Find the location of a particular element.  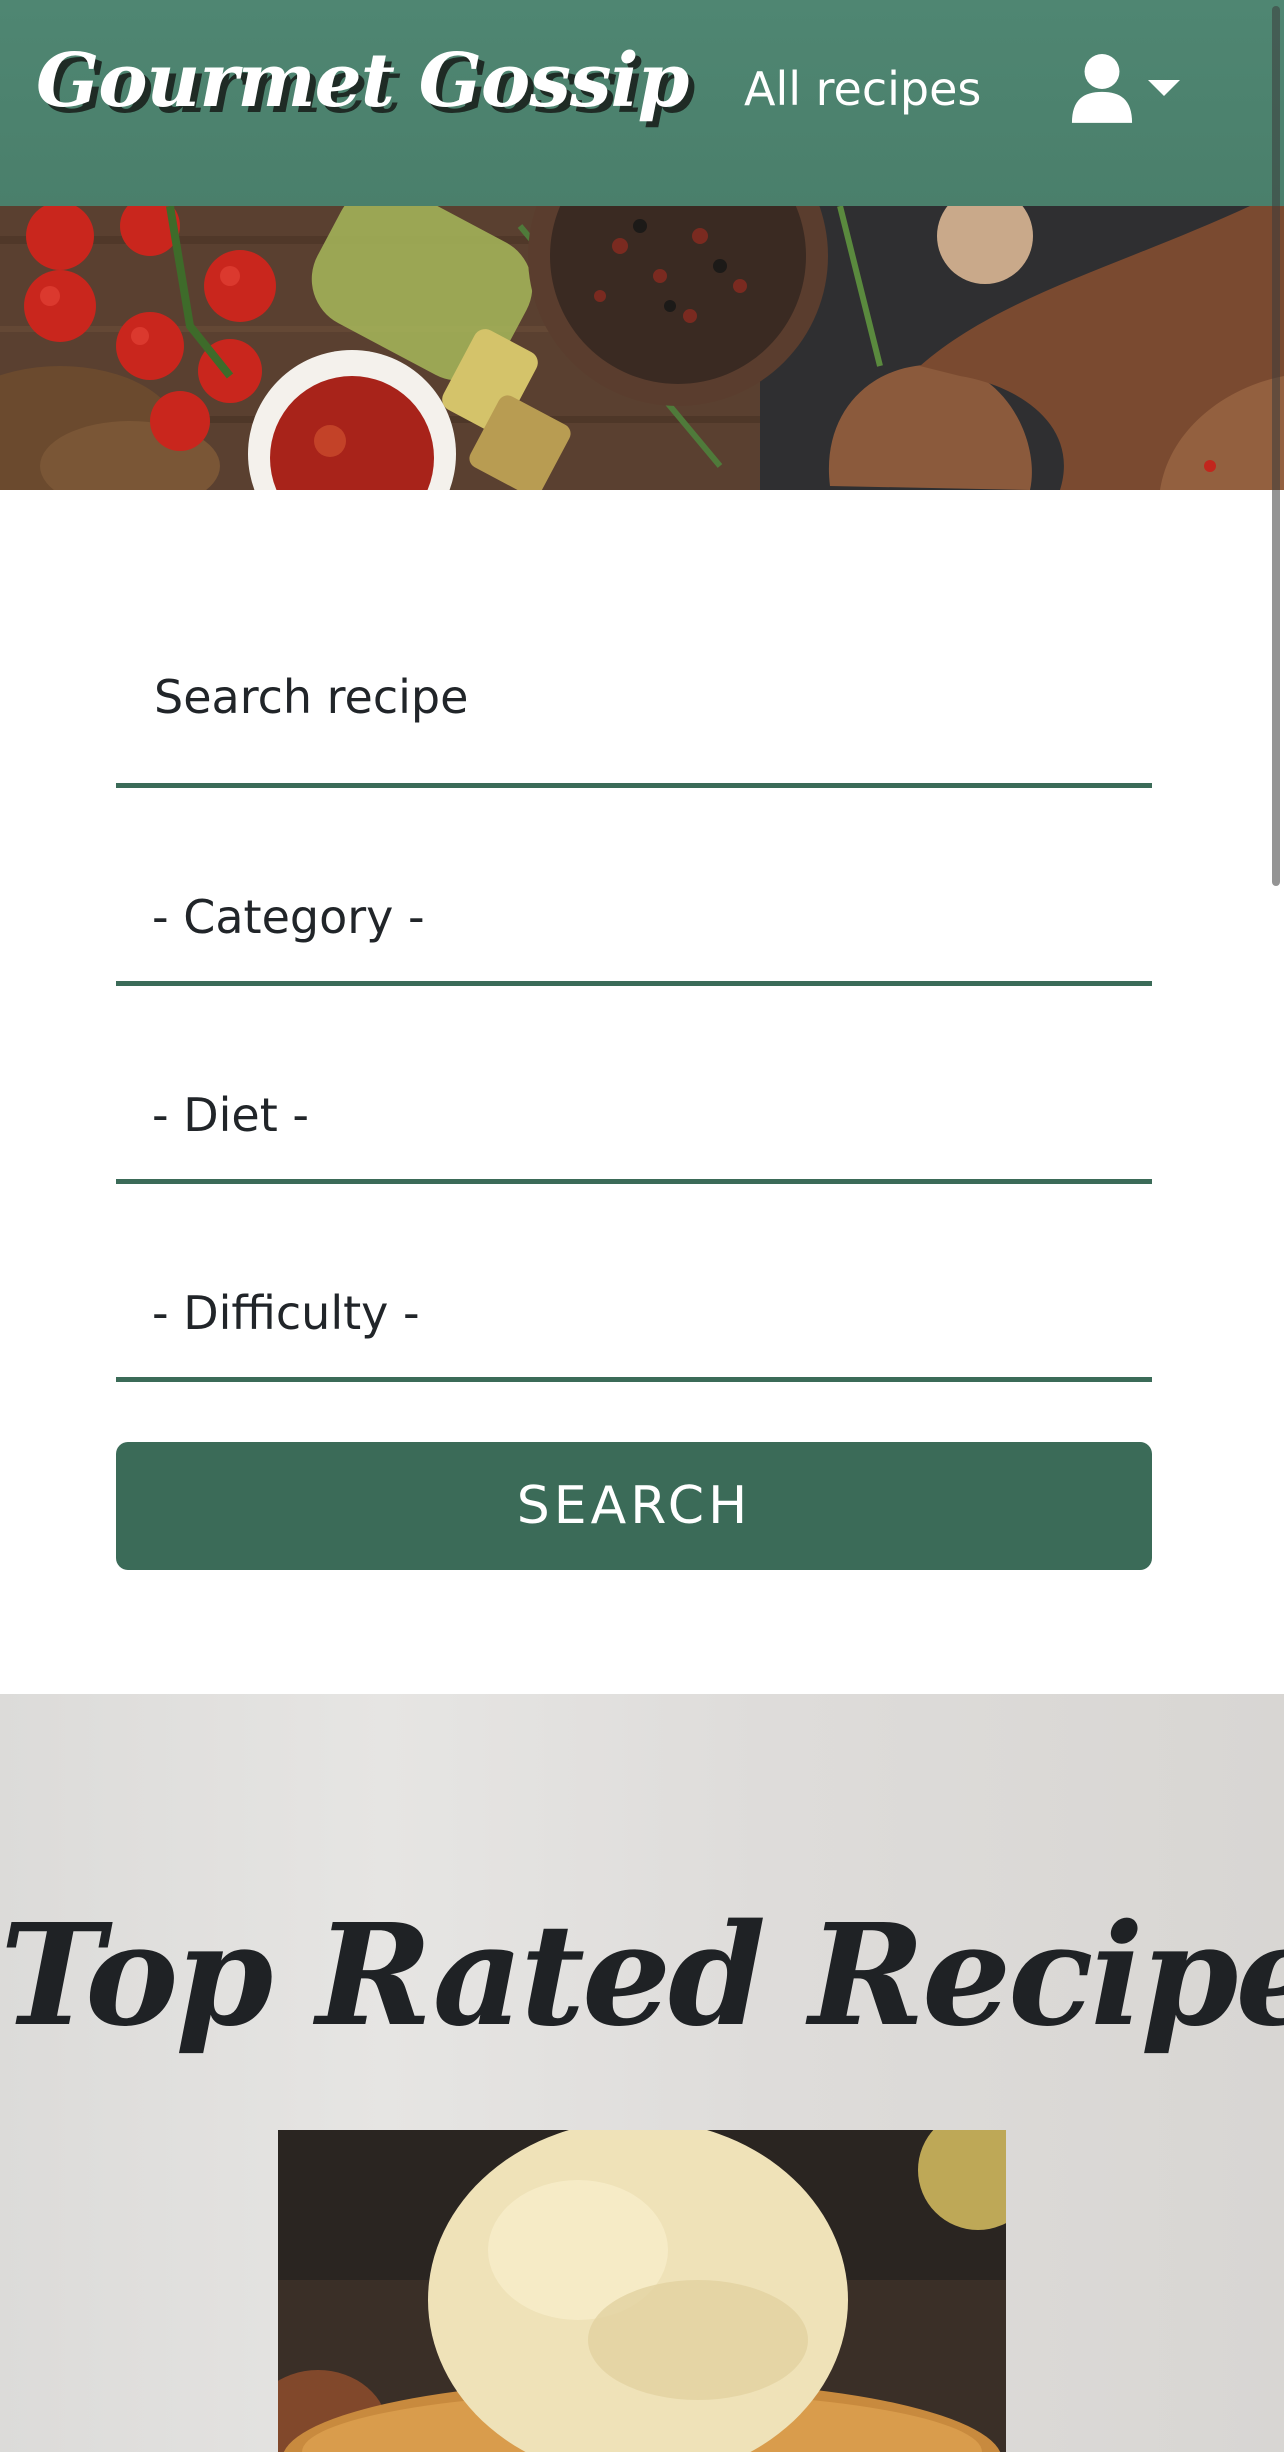

difficulty-select: - Difficulty - is located at coordinates (634, 1319).